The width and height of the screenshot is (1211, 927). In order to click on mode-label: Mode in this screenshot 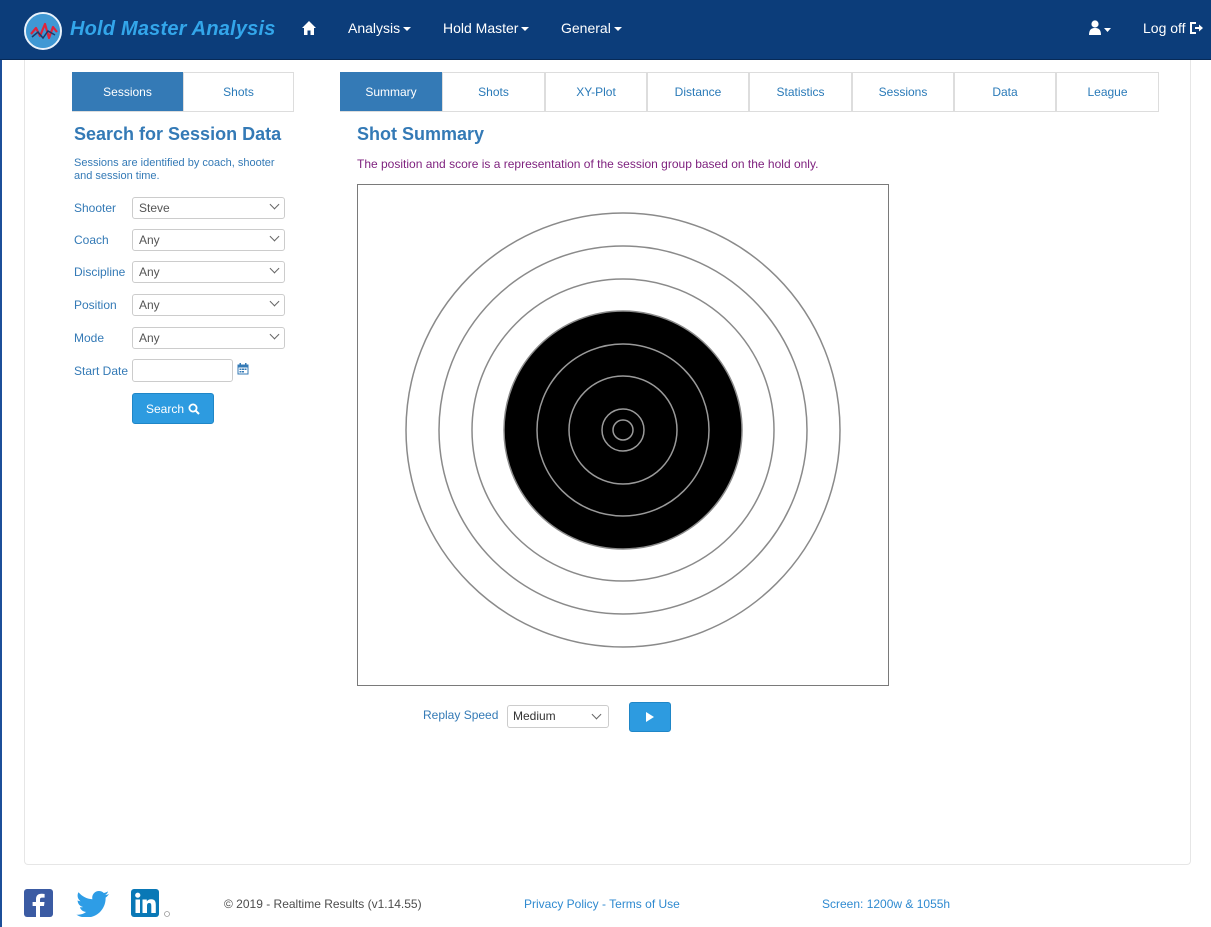, I will do `click(89, 338)`.